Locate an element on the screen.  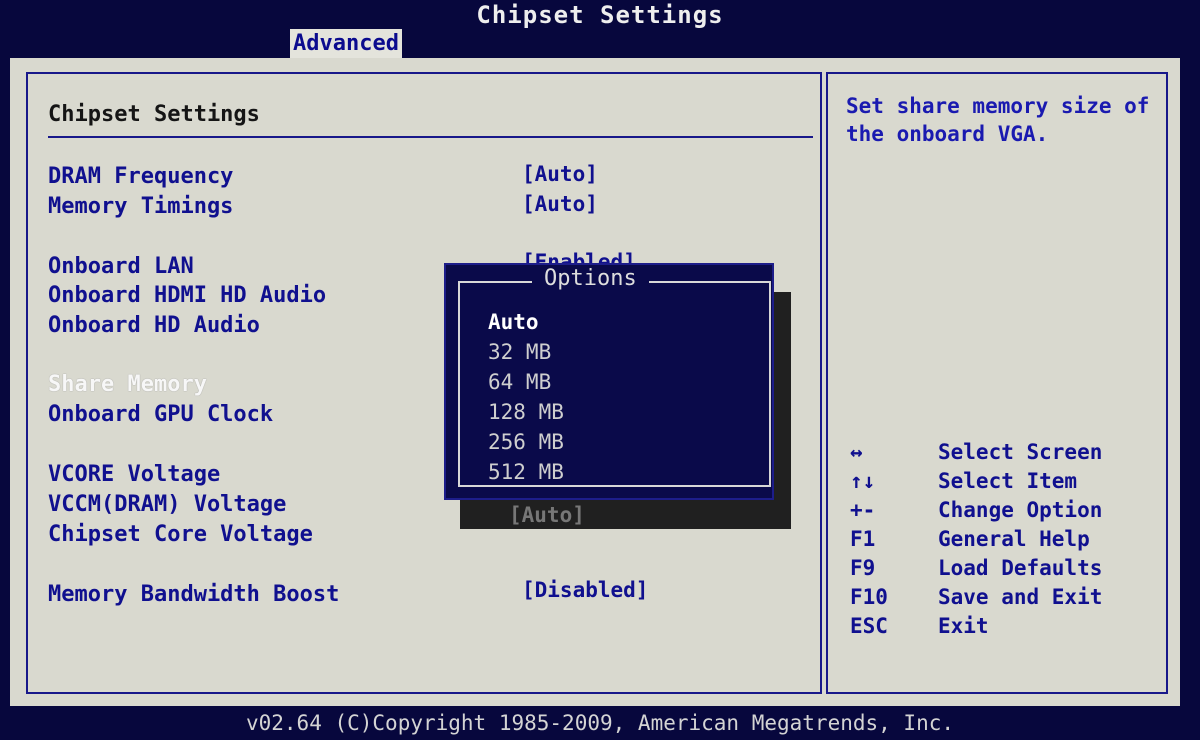
setting-onboard-lan: Onboard LAN is located at coordinates (121, 266).